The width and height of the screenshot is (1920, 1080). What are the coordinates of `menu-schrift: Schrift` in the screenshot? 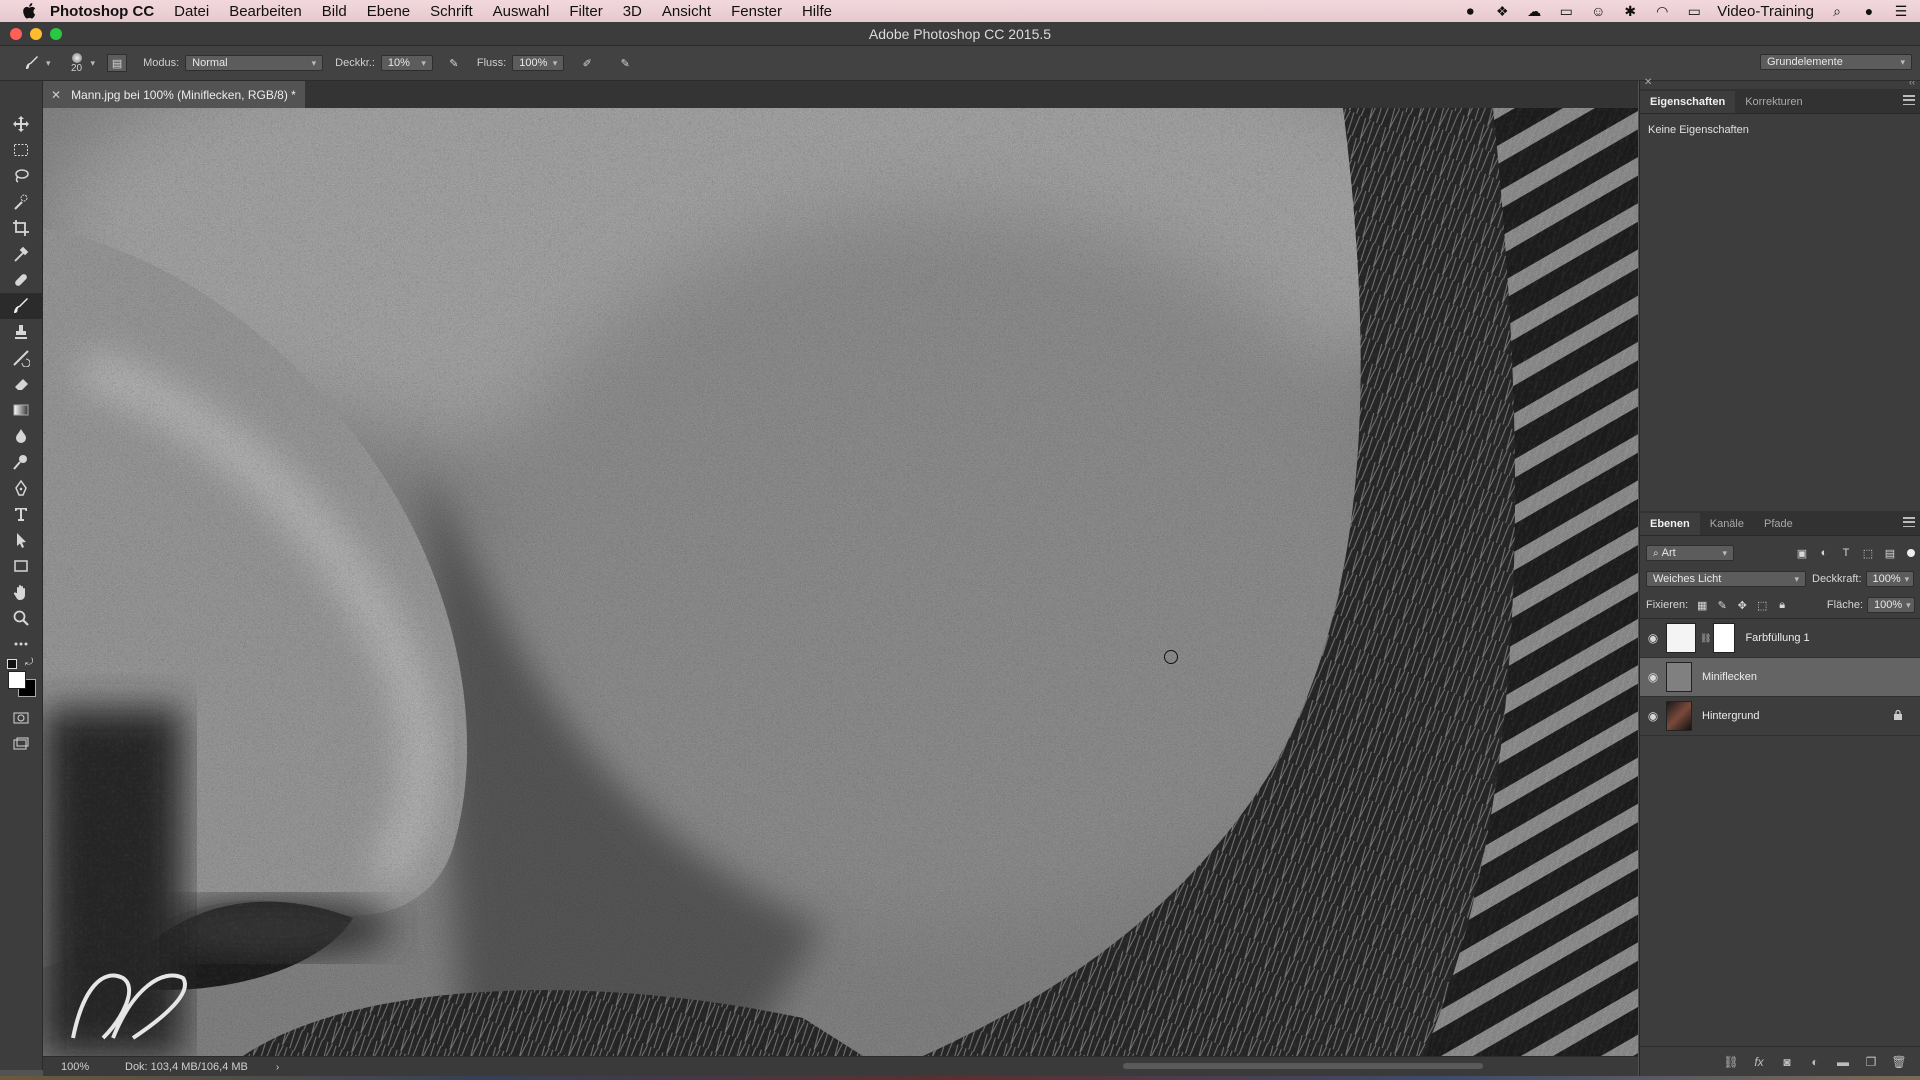 It's located at (451, 11).